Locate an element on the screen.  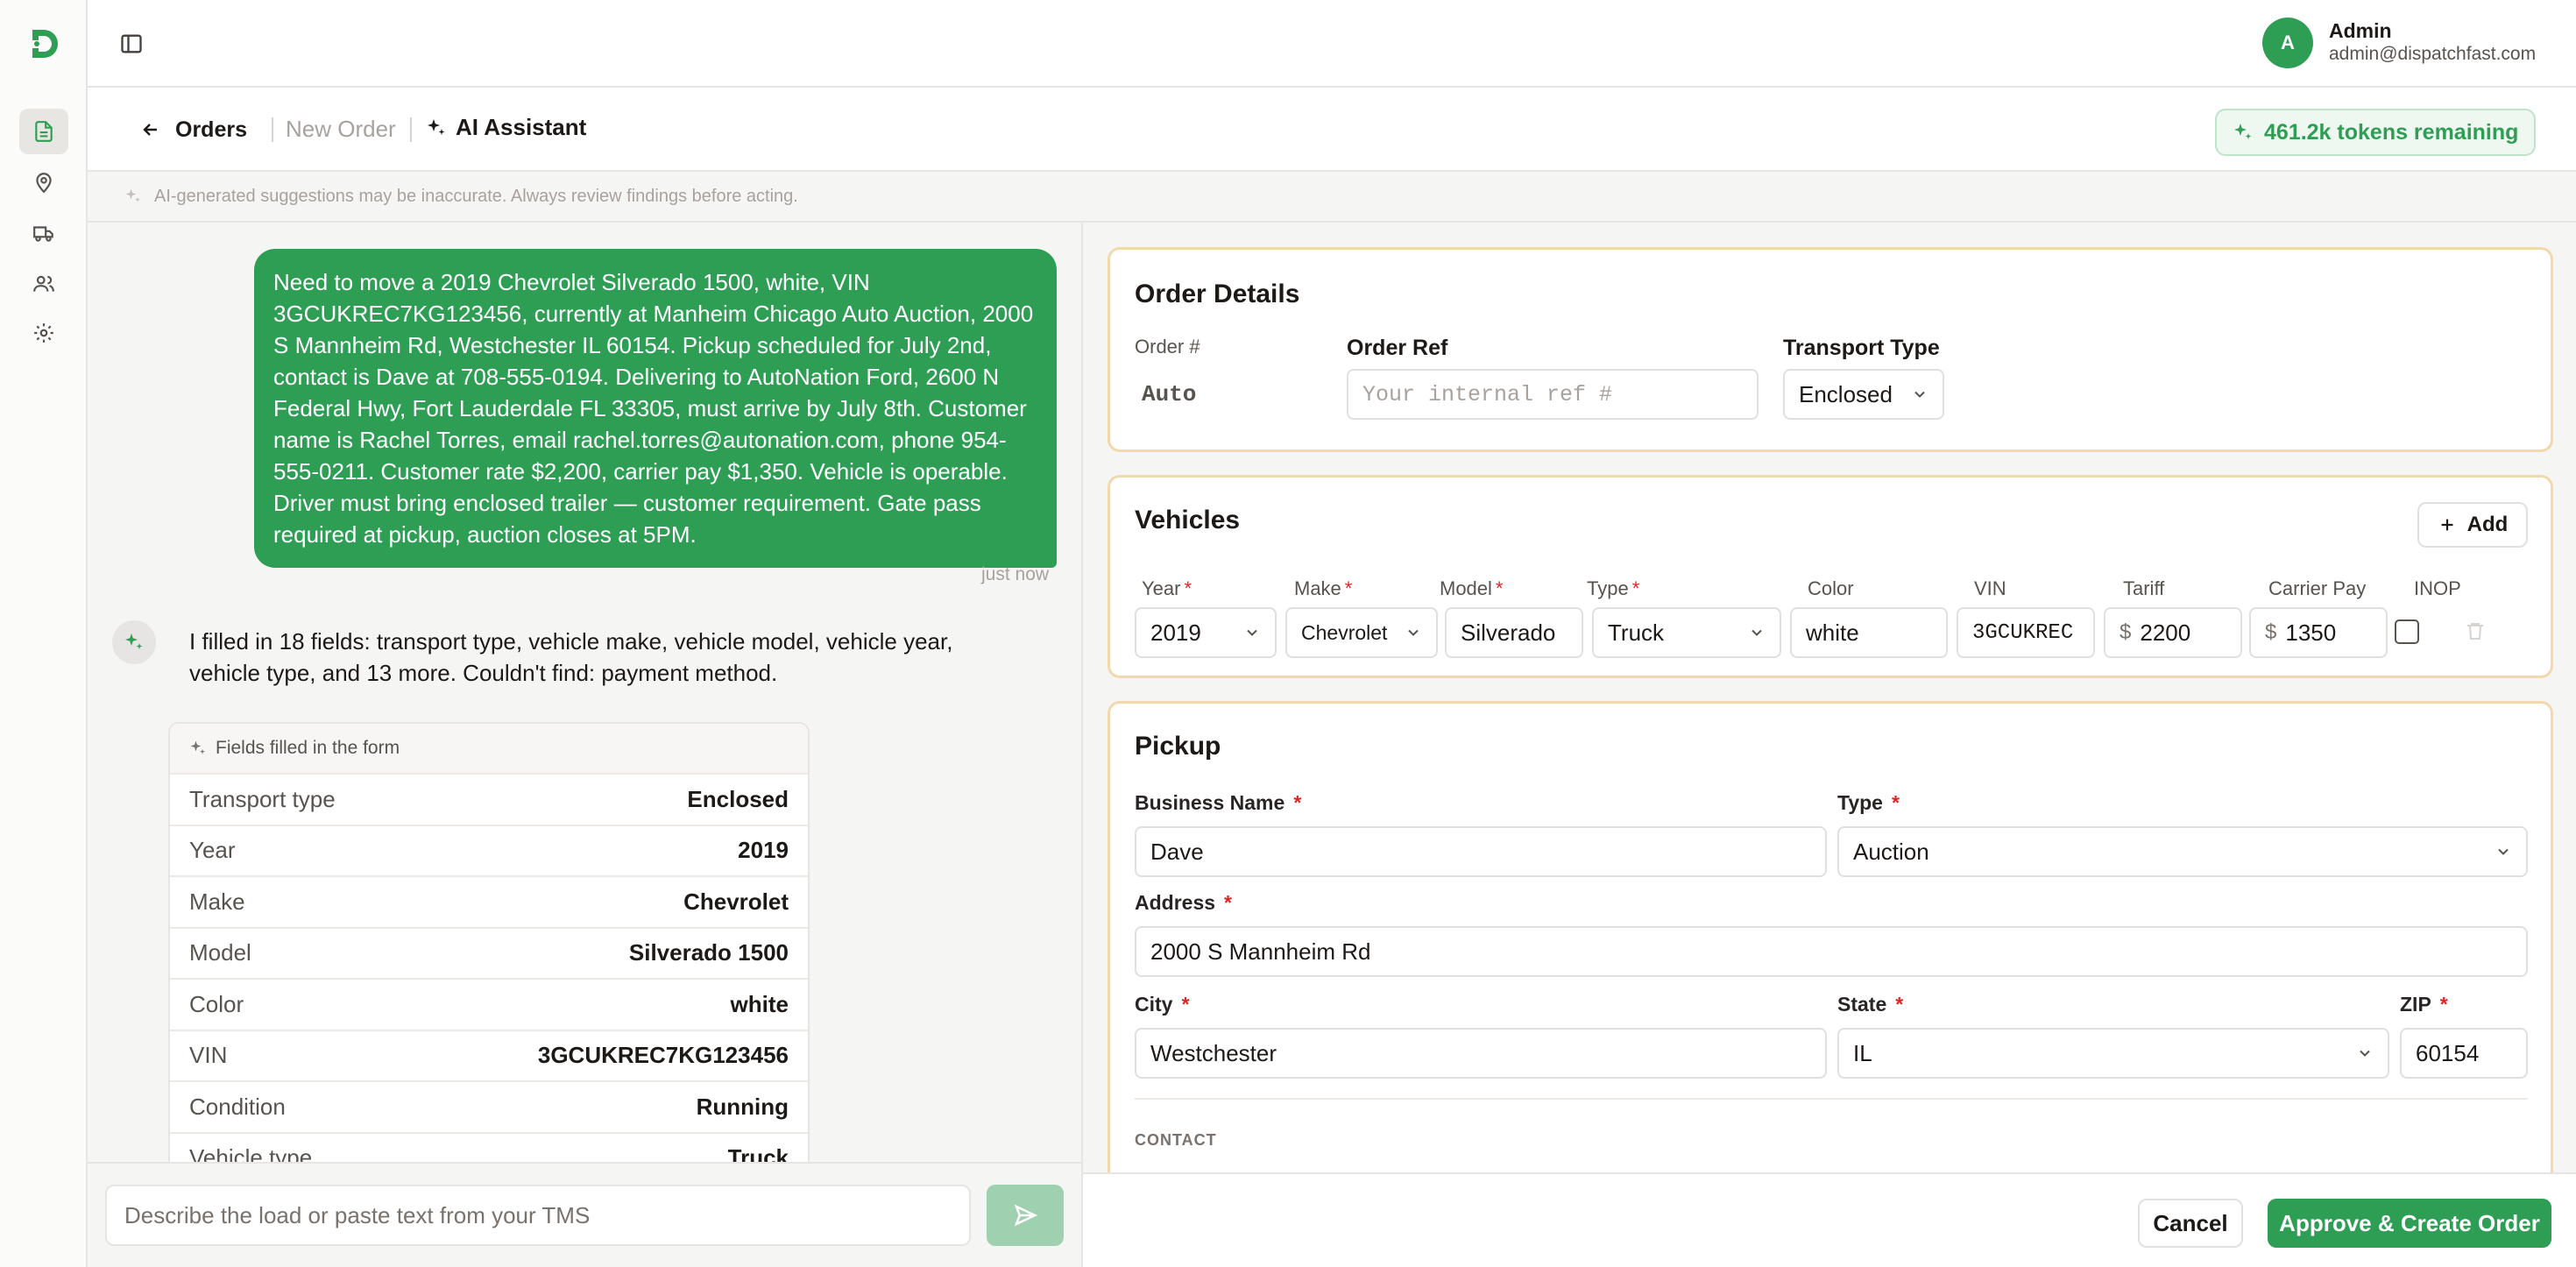
col-model: Model * is located at coordinates (1471, 589).